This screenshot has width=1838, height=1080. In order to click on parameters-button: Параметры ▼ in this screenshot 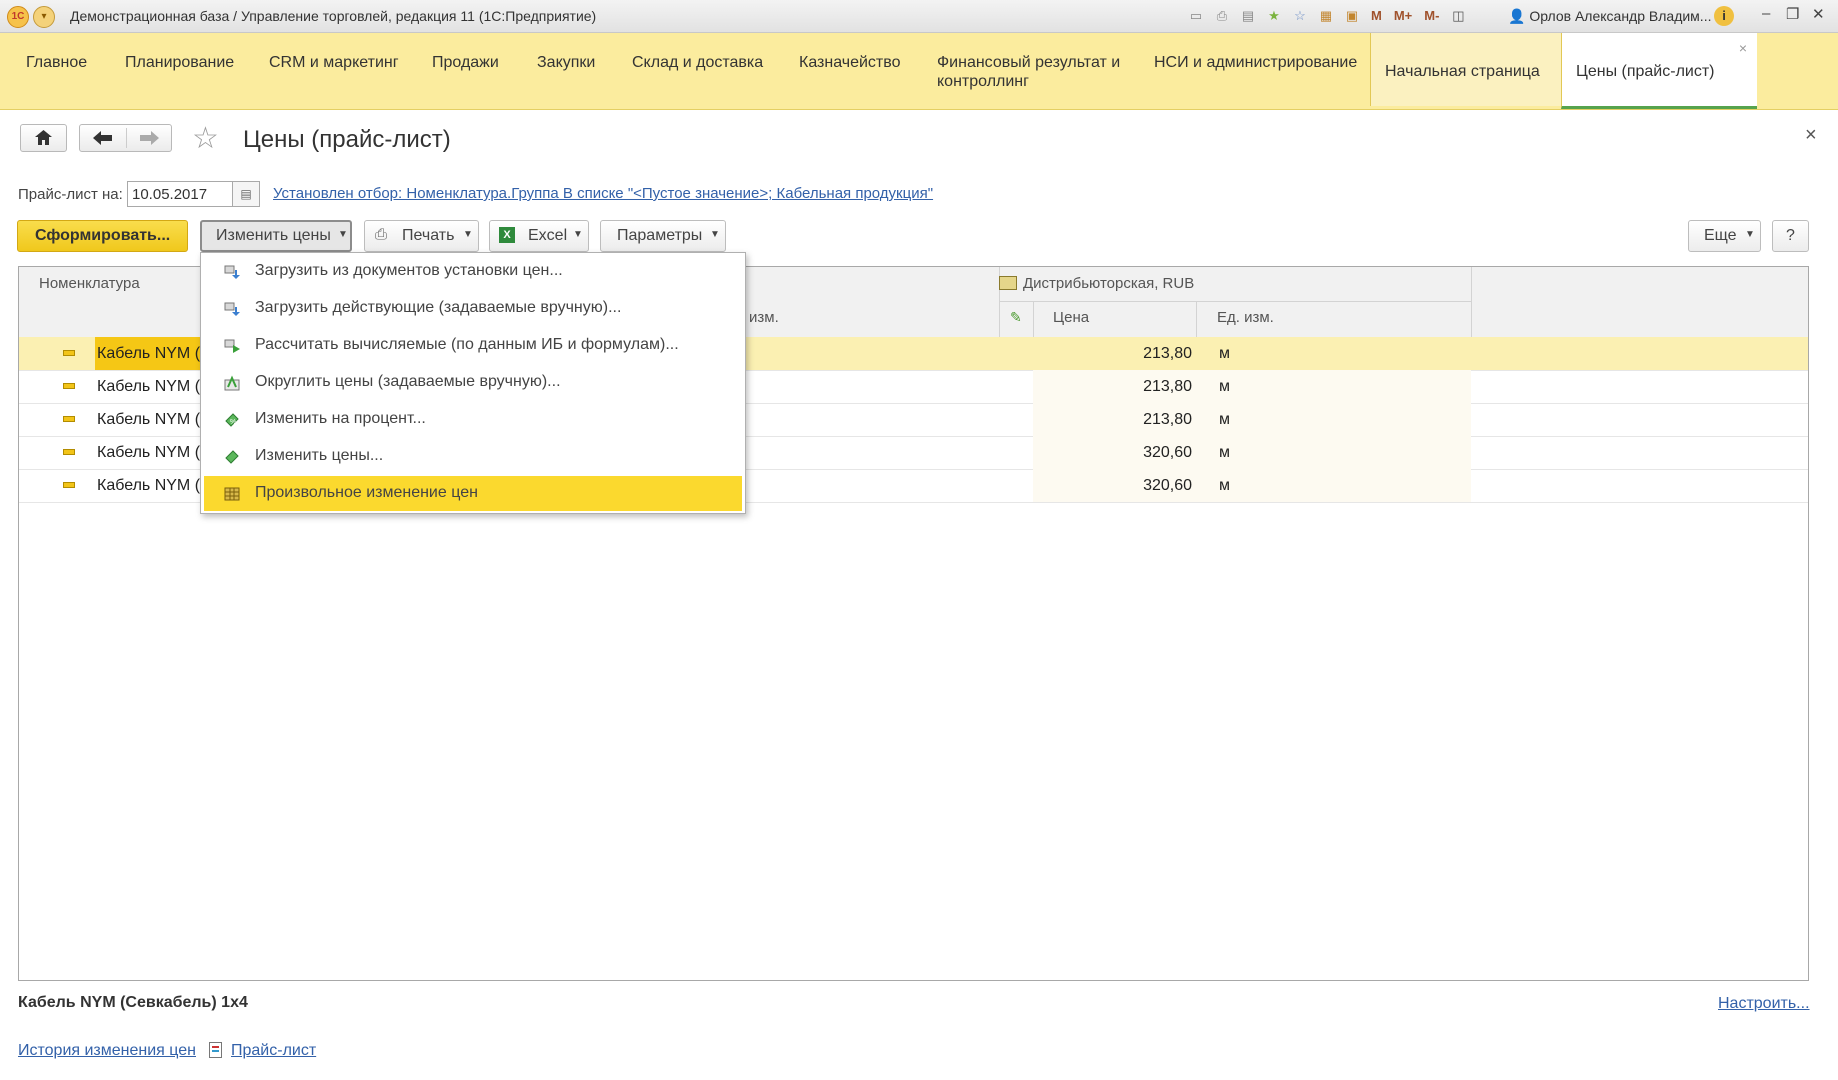, I will do `click(663, 236)`.